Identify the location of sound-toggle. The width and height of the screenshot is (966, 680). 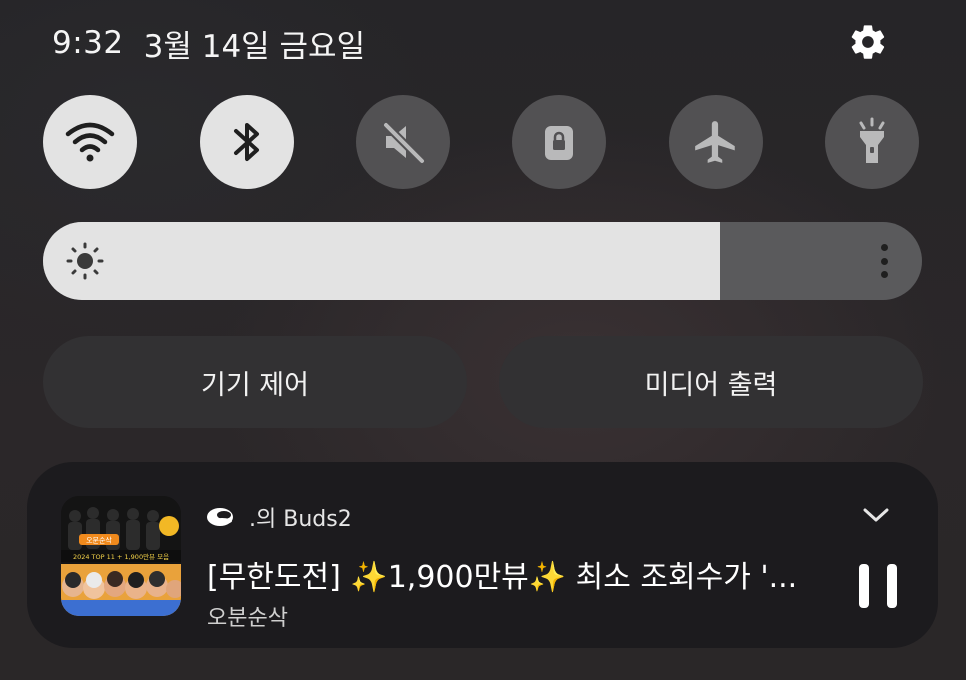
(403, 142).